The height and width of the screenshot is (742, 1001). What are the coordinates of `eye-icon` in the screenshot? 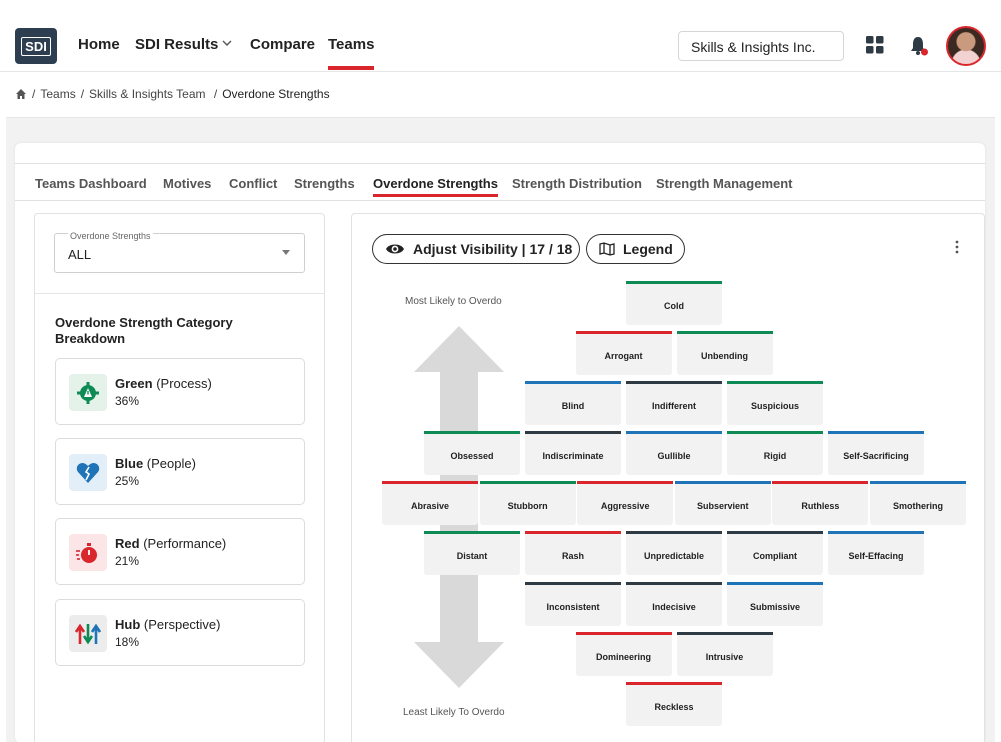 It's located at (395, 249).